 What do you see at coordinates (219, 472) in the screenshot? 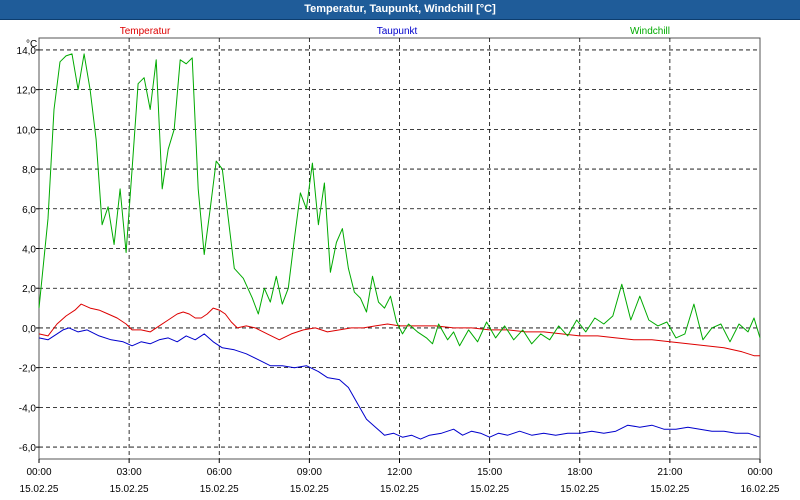
I see `x-tick-time-label: 06:00` at bounding box center [219, 472].